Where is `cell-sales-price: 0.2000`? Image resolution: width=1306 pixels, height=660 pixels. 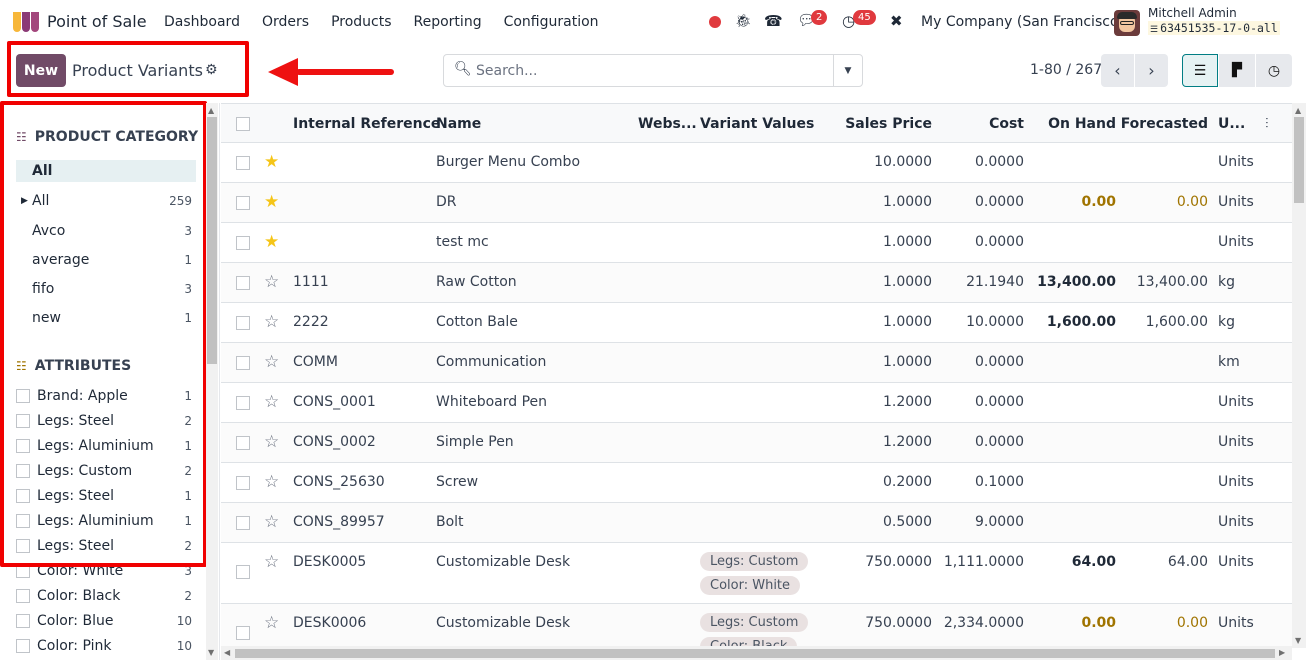 cell-sales-price: 0.2000 is located at coordinates (907, 482).